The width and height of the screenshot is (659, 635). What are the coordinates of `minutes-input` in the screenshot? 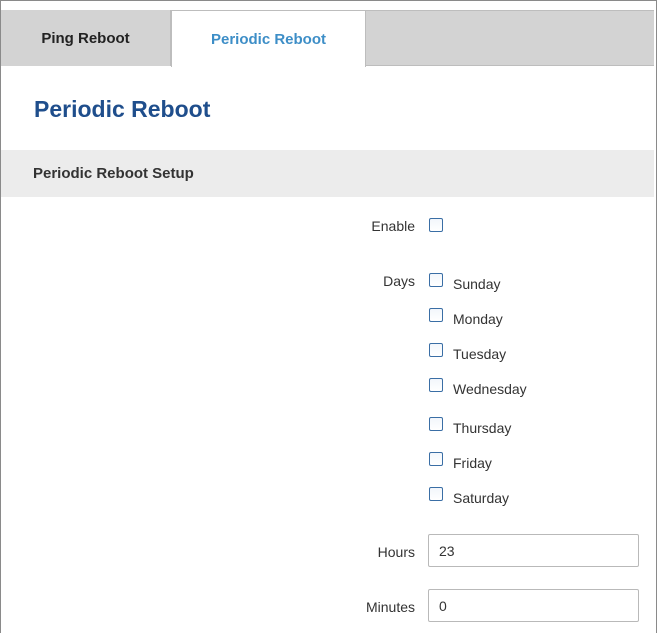 It's located at (533, 605).